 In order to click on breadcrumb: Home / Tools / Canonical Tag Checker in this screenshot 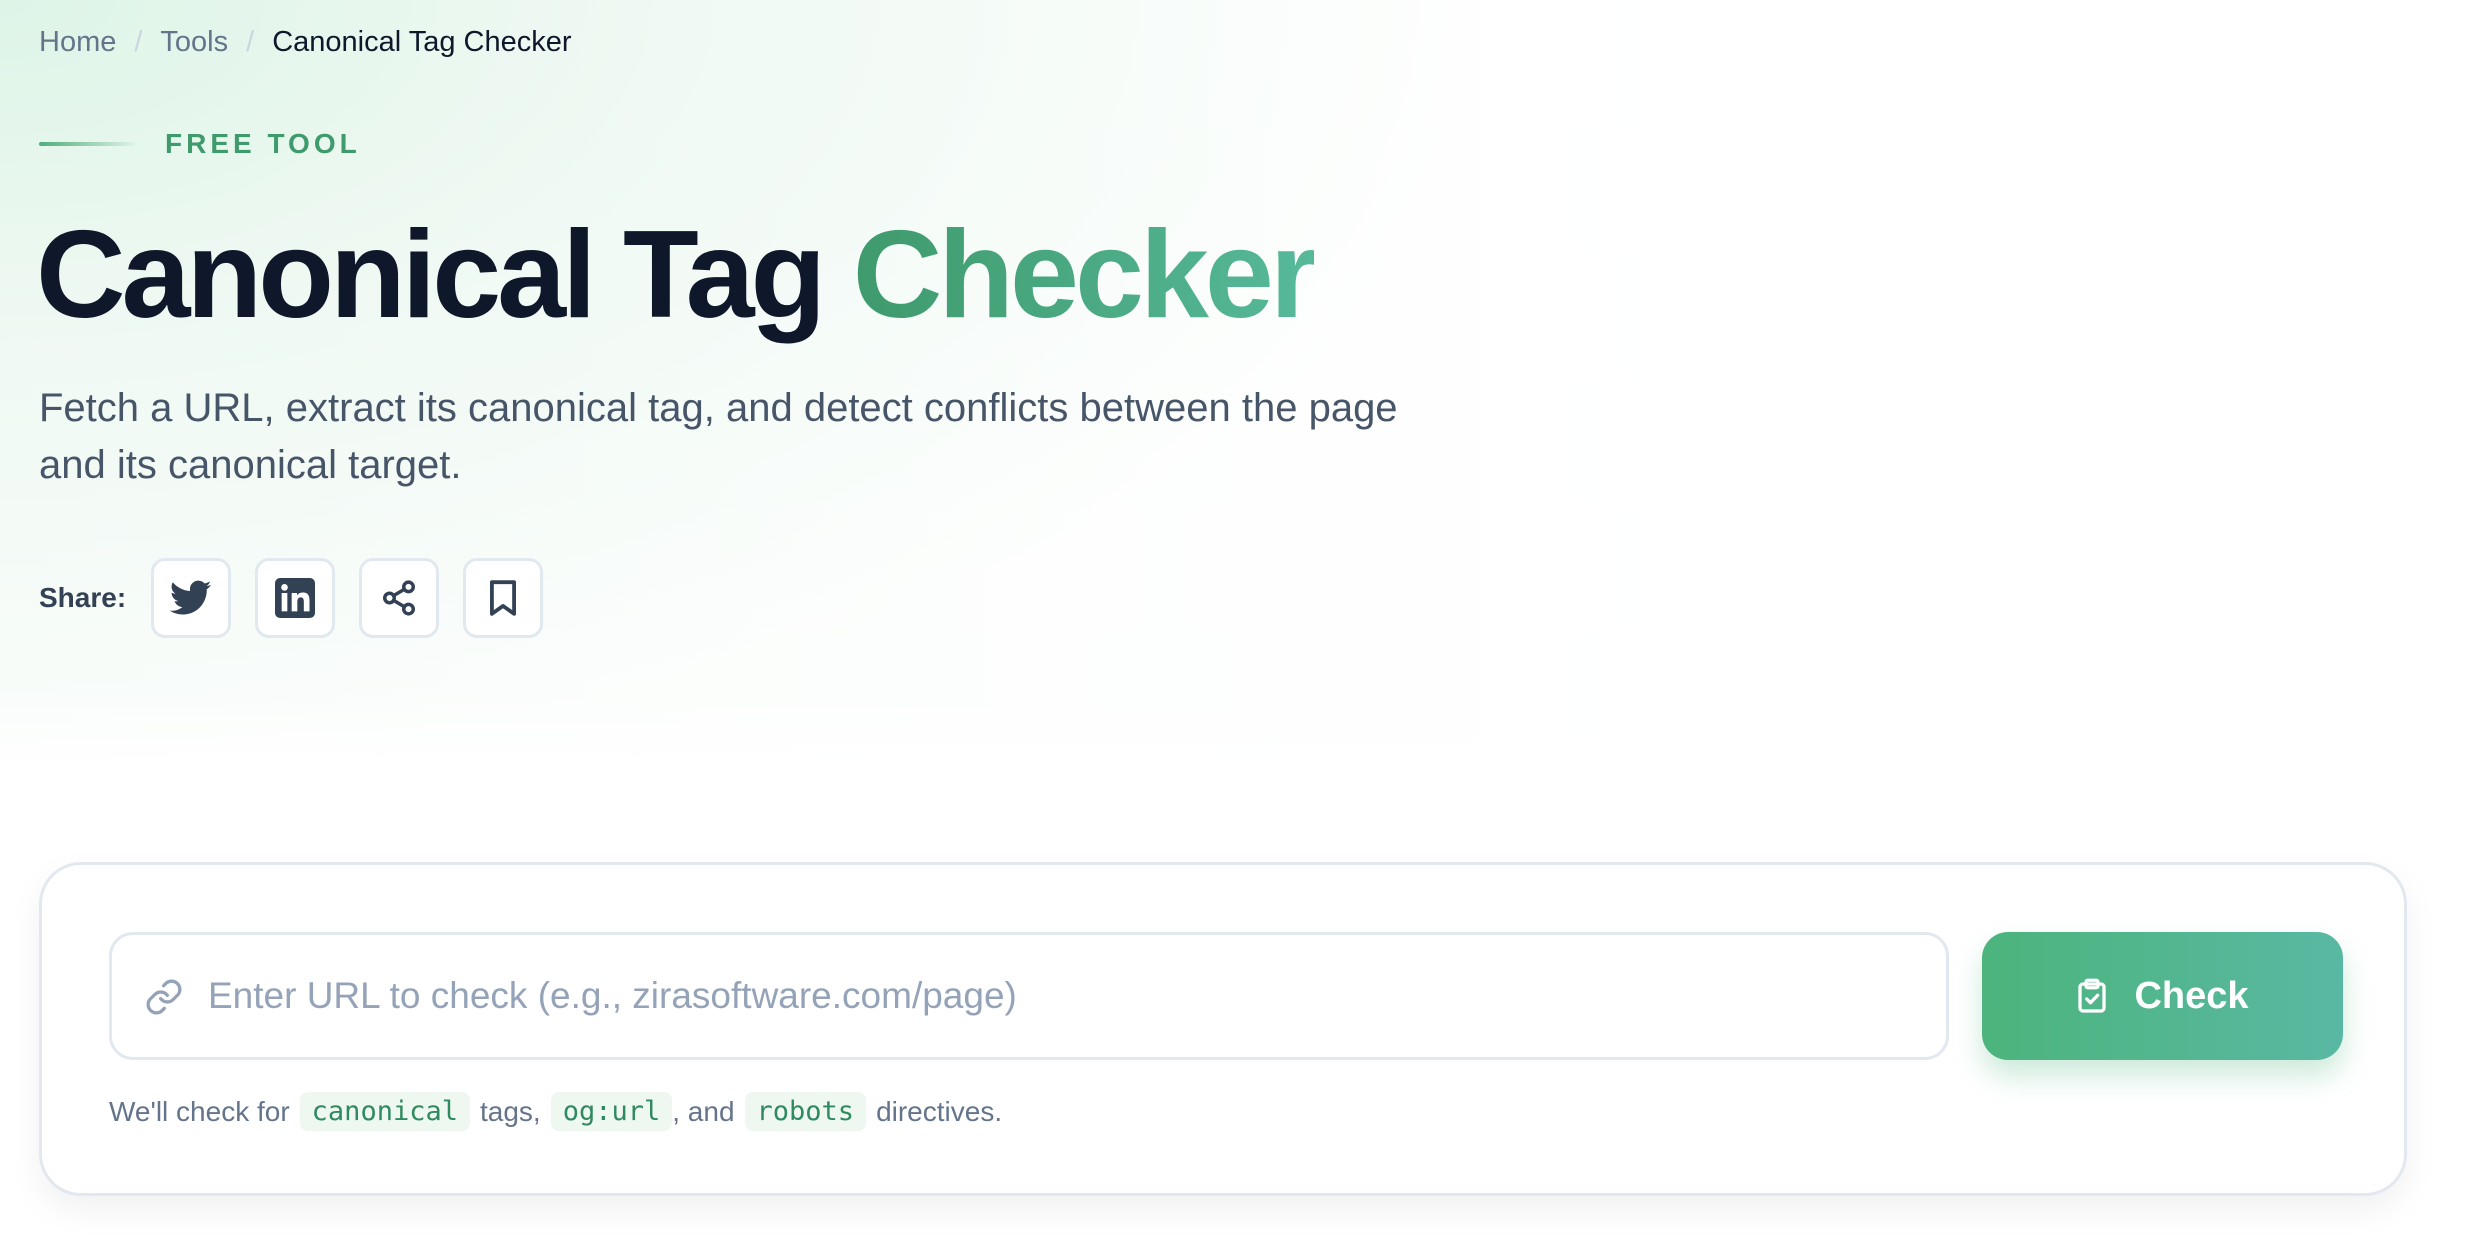, I will do `click(305, 42)`.